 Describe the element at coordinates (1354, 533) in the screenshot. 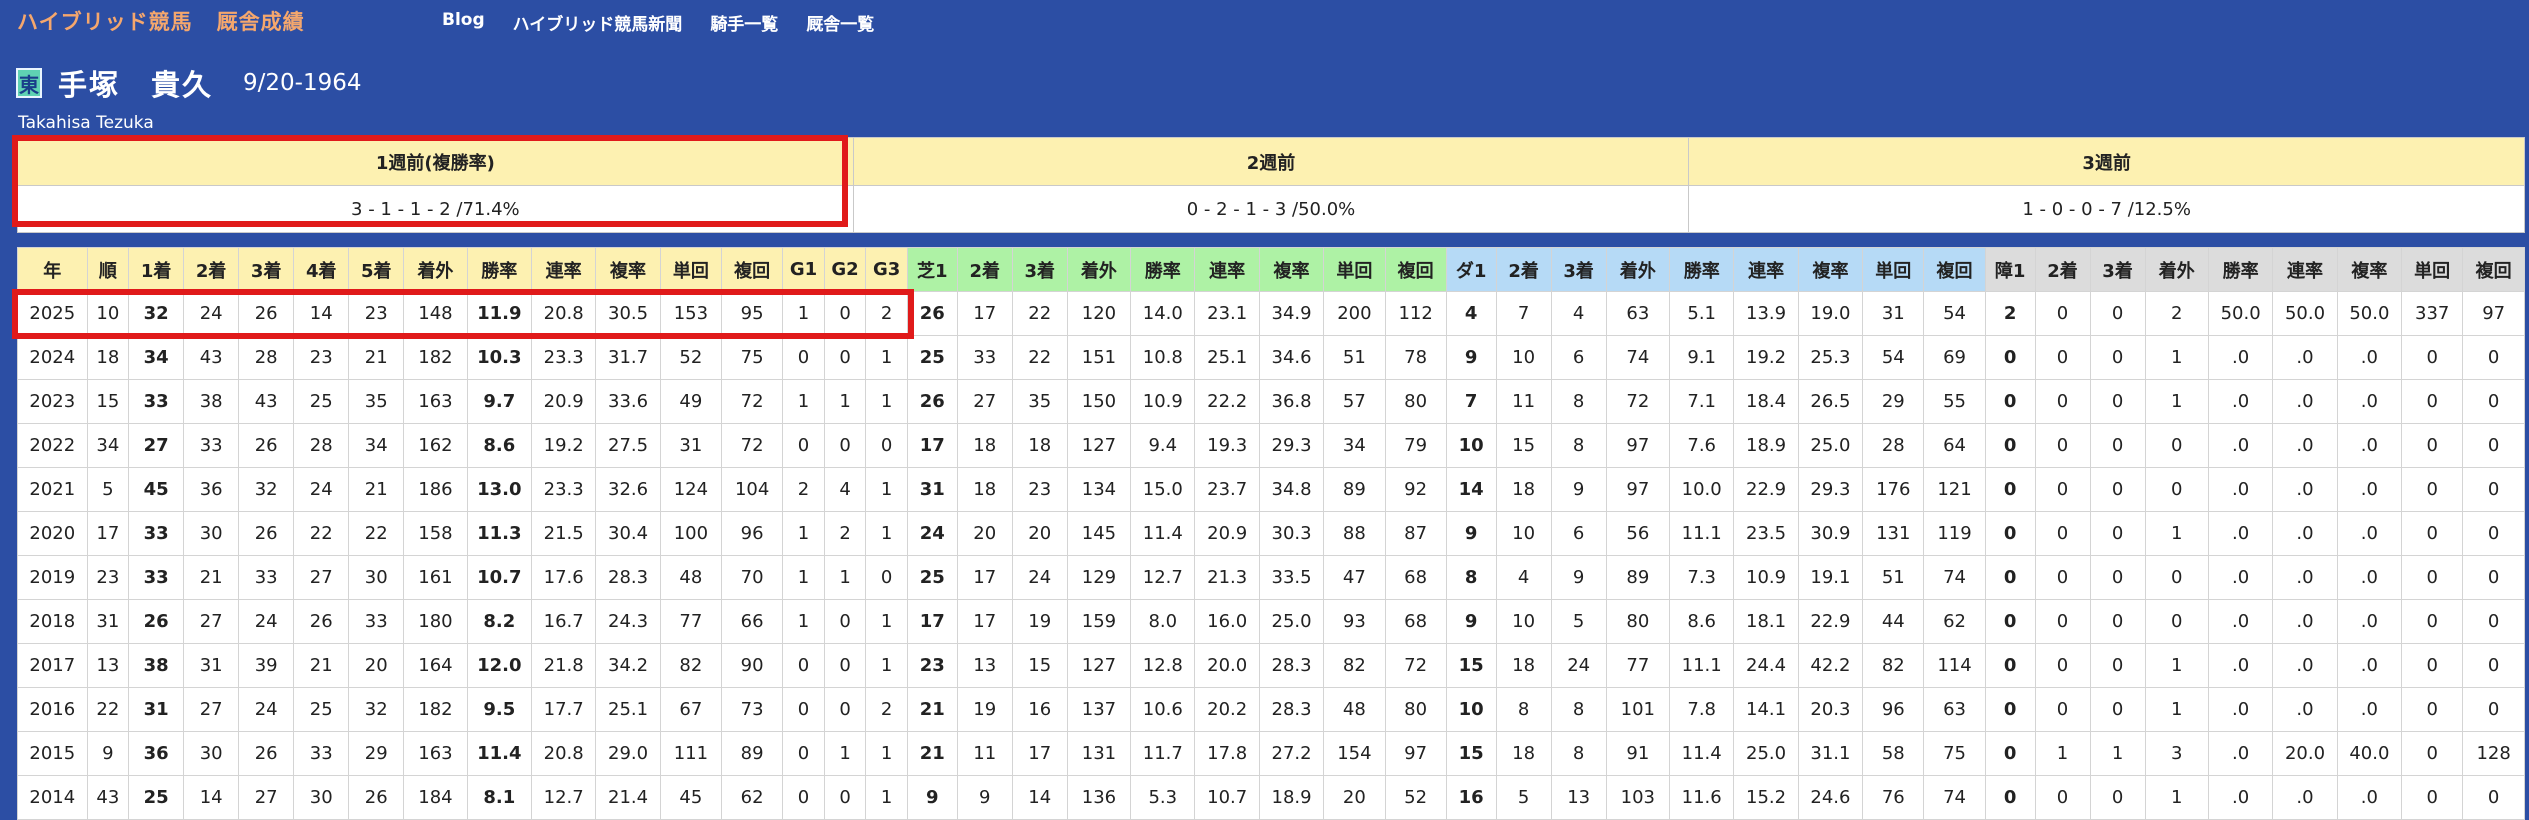

I see `stat-cell: 88` at that location.